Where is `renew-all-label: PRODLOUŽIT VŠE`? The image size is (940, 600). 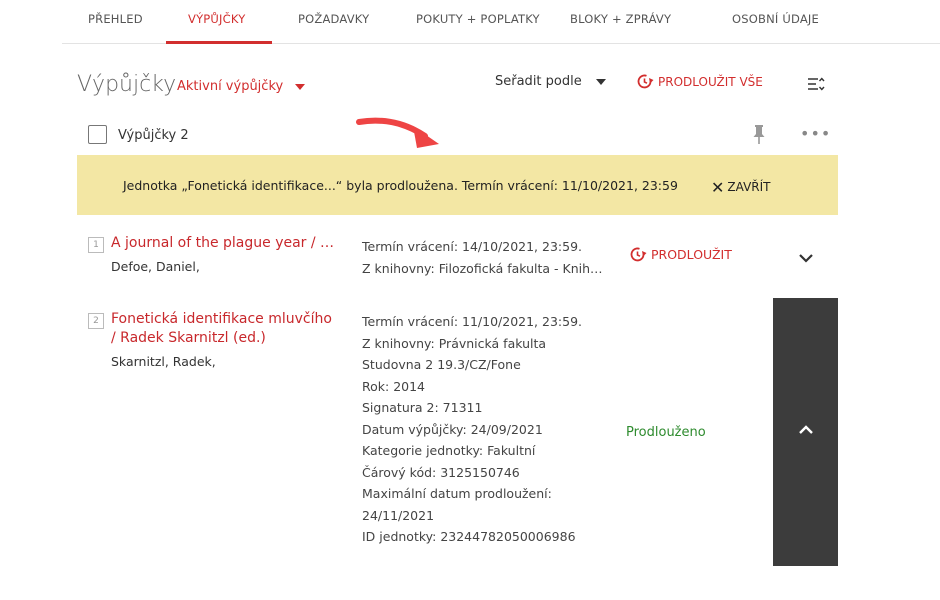 renew-all-label: PRODLOUŽIT VŠE is located at coordinates (710, 82).